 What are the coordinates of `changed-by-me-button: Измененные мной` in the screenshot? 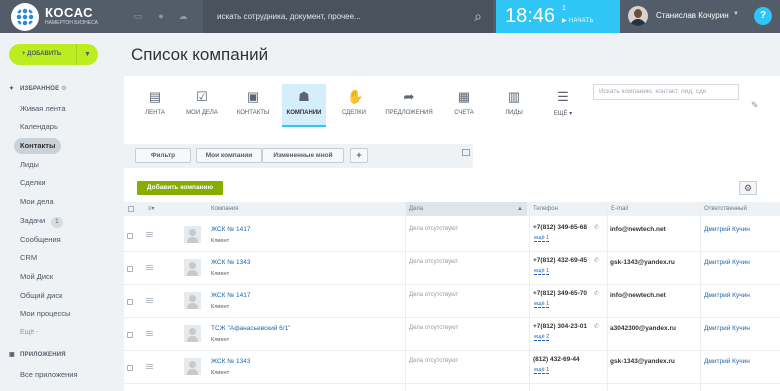 It's located at (303, 155).